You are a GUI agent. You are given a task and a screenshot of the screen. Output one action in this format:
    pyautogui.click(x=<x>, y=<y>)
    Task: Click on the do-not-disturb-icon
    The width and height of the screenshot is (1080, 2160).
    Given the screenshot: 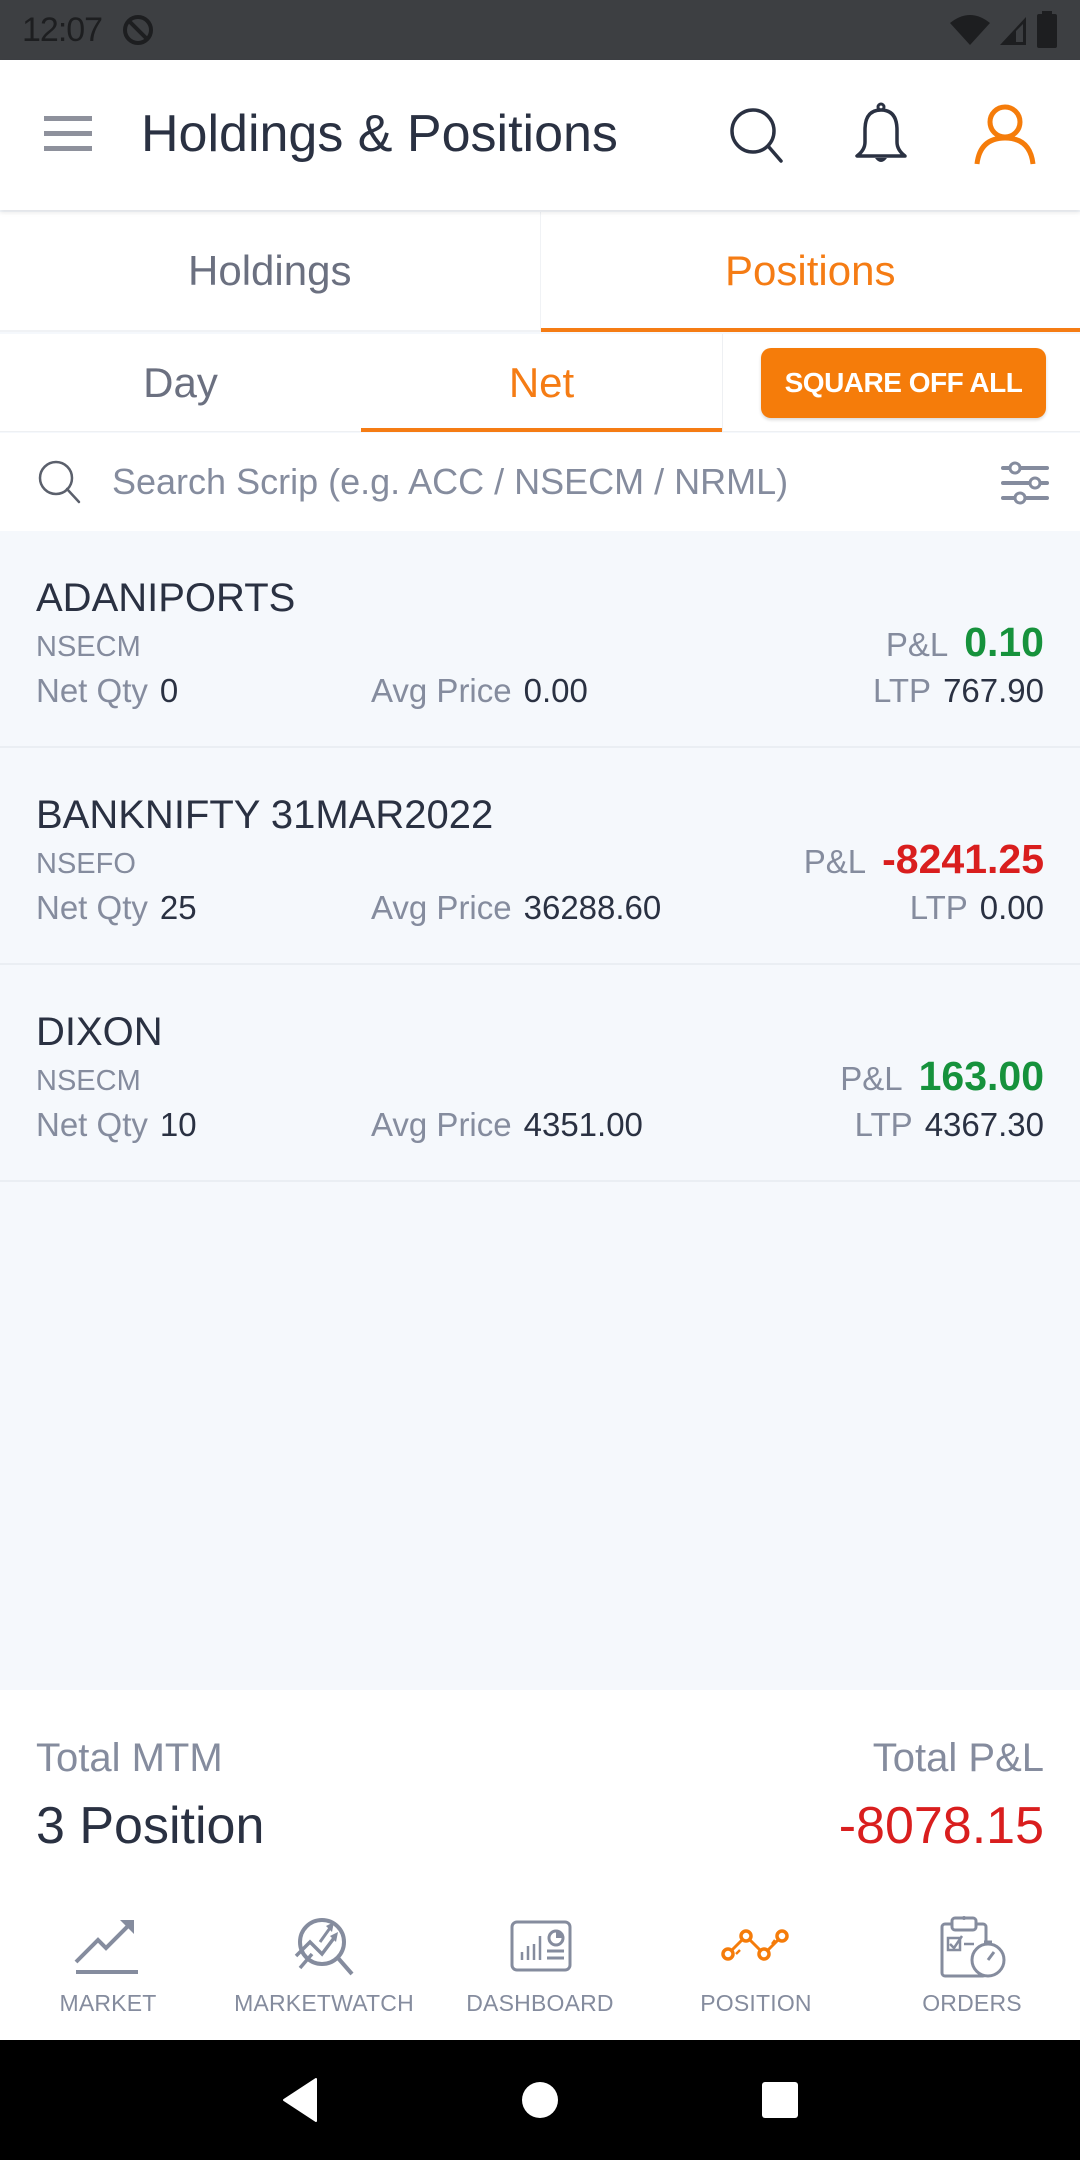 What is the action you would take?
    pyautogui.click(x=138, y=30)
    